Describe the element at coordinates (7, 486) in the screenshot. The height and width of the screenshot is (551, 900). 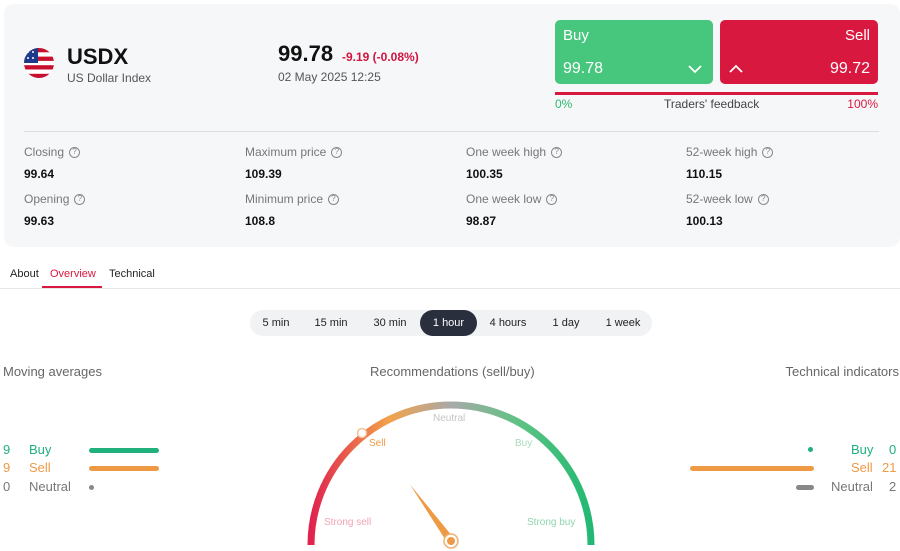
I see `ma-neutral-count: 0` at that location.